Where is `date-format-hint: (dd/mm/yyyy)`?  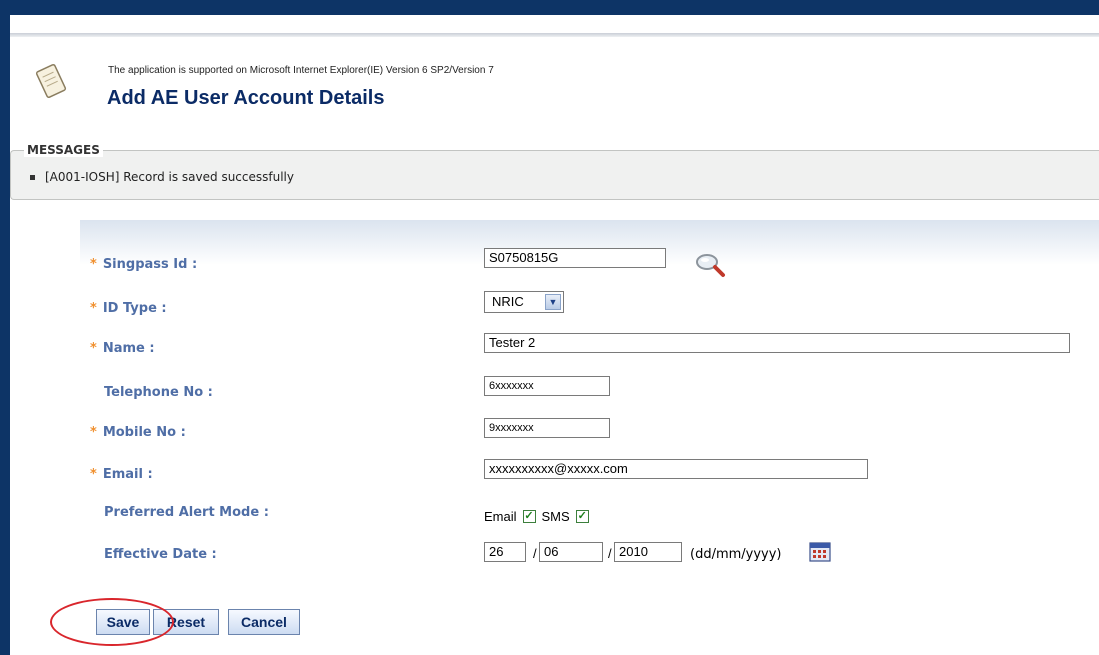
date-format-hint: (dd/mm/yyyy) is located at coordinates (736, 554).